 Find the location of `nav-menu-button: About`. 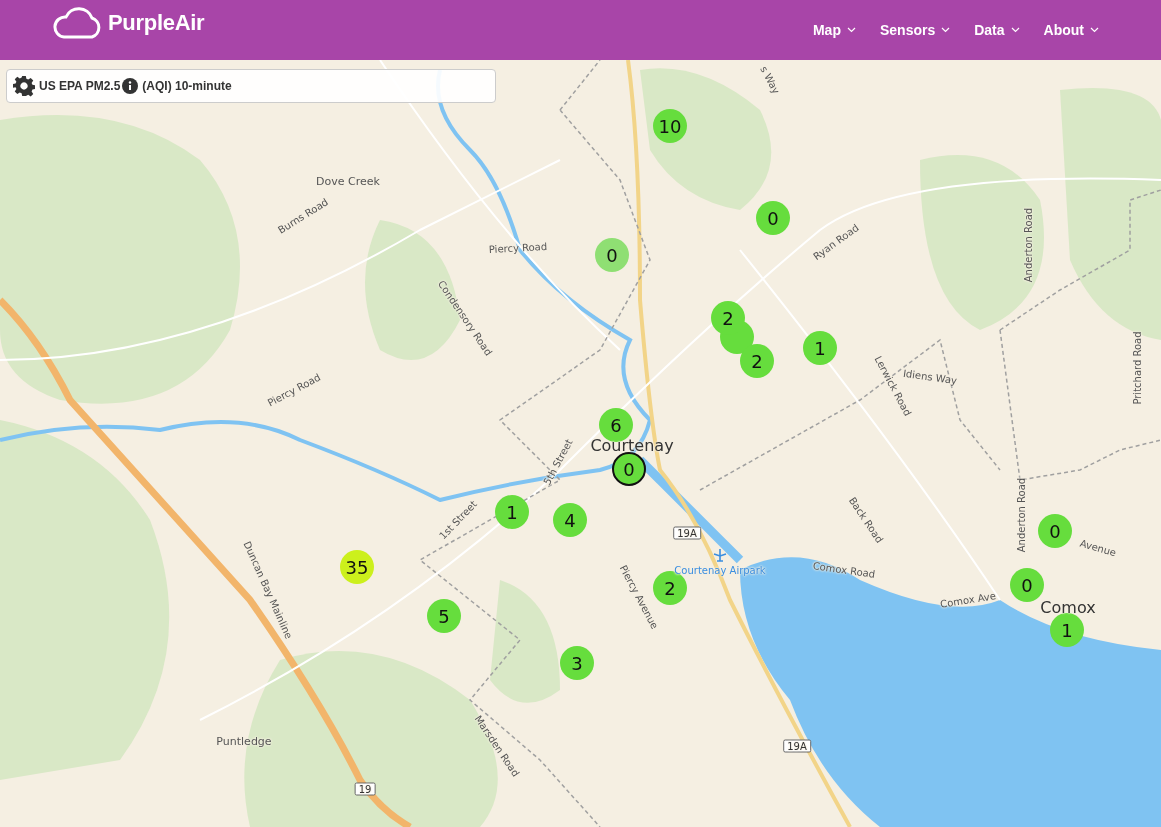

nav-menu-button: About is located at coordinates (1071, 30).